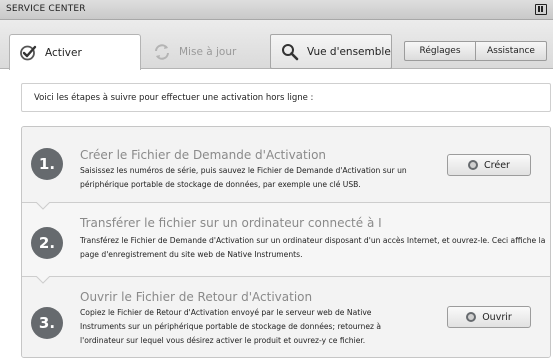  What do you see at coordinates (290, 52) in the screenshot?
I see `magnifier-icon` at bounding box center [290, 52].